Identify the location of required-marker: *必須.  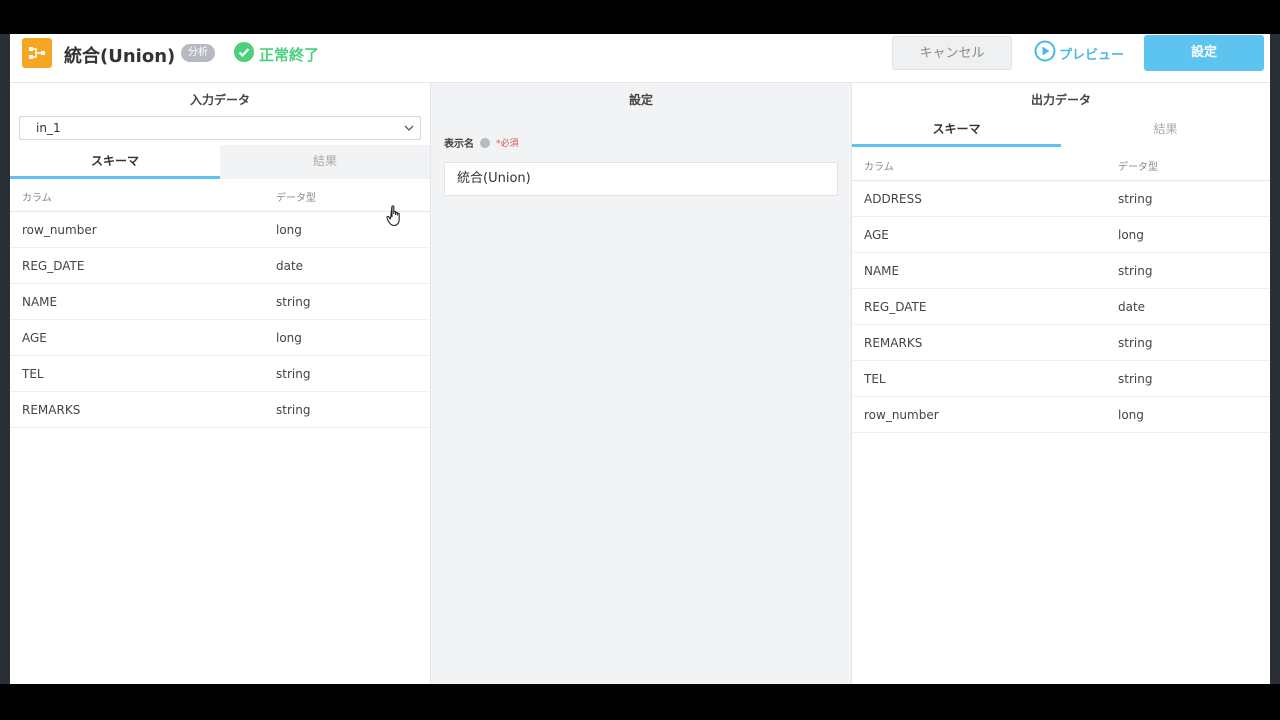
(507, 144).